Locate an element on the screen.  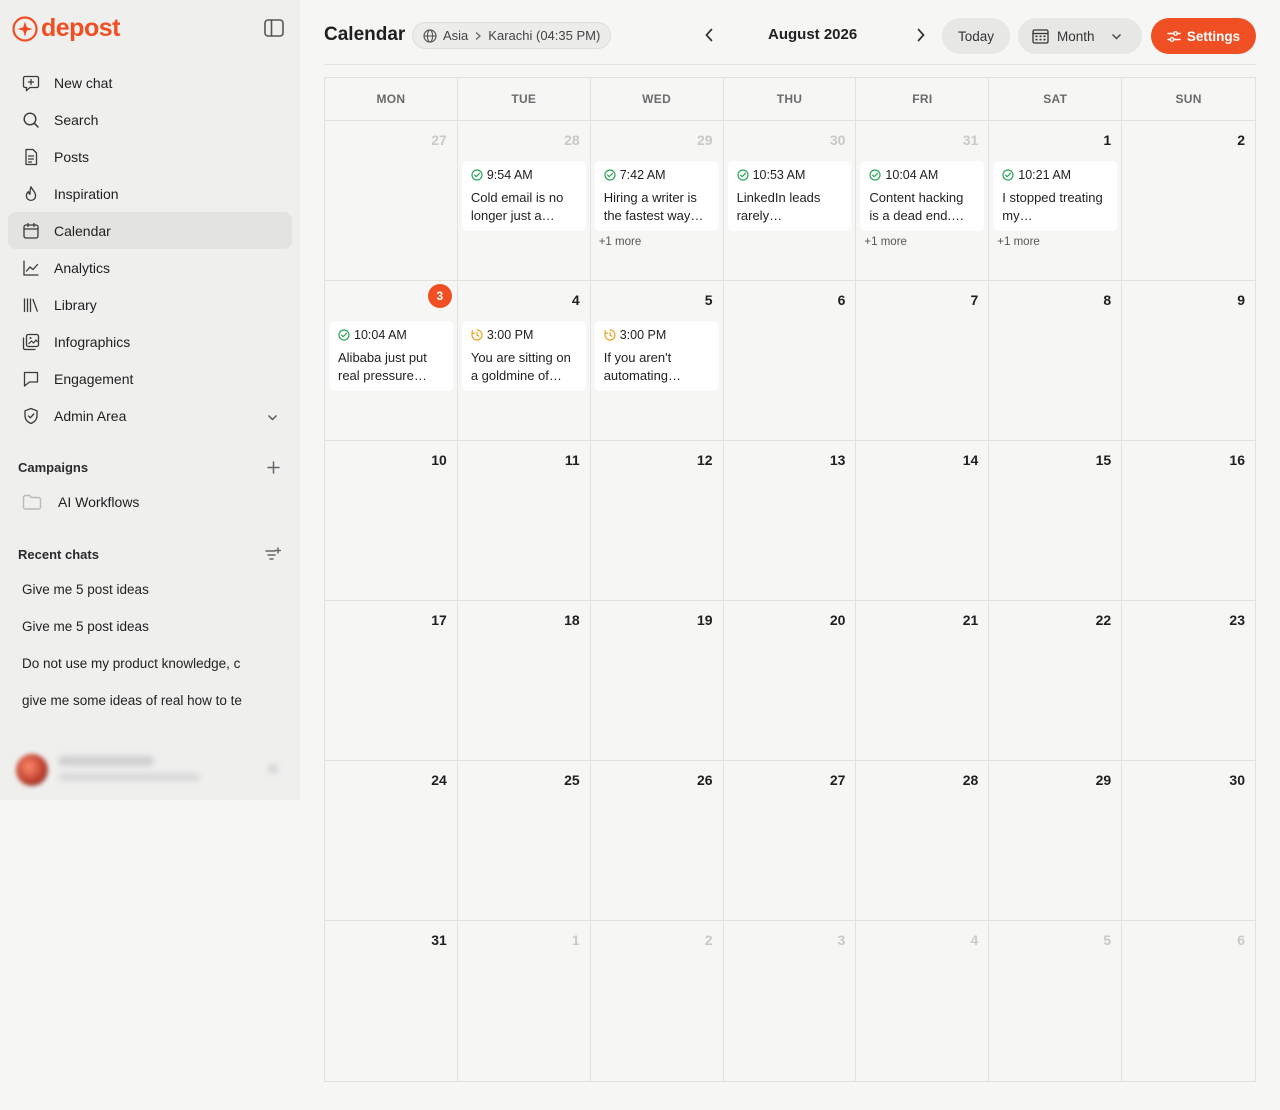
day-cell: 5 is located at coordinates (1056, 1001).